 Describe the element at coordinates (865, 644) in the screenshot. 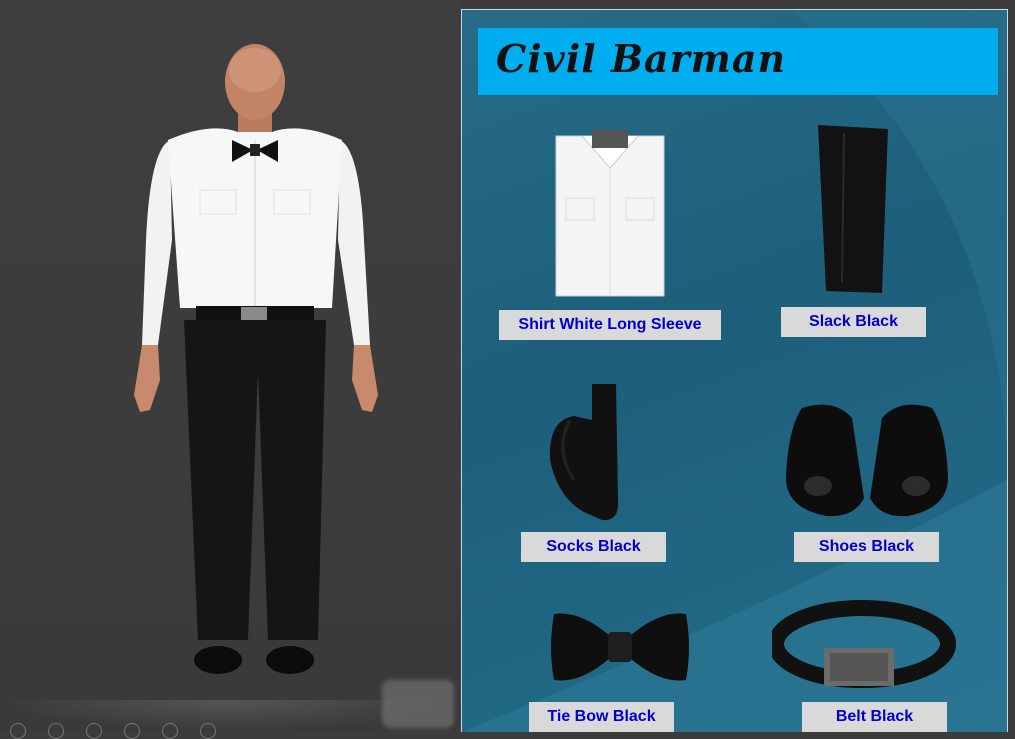

I see `black-belt-icon` at that location.